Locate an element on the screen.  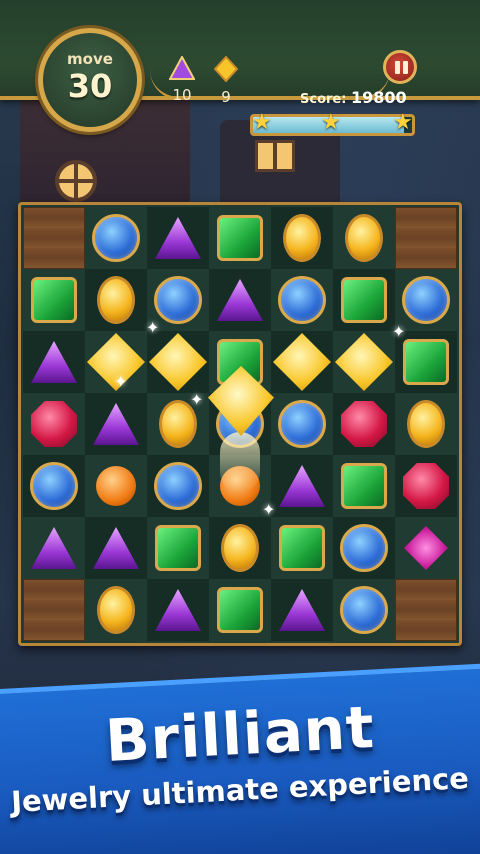
yellow-diamond-gem-icon is located at coordinates (226, 69).